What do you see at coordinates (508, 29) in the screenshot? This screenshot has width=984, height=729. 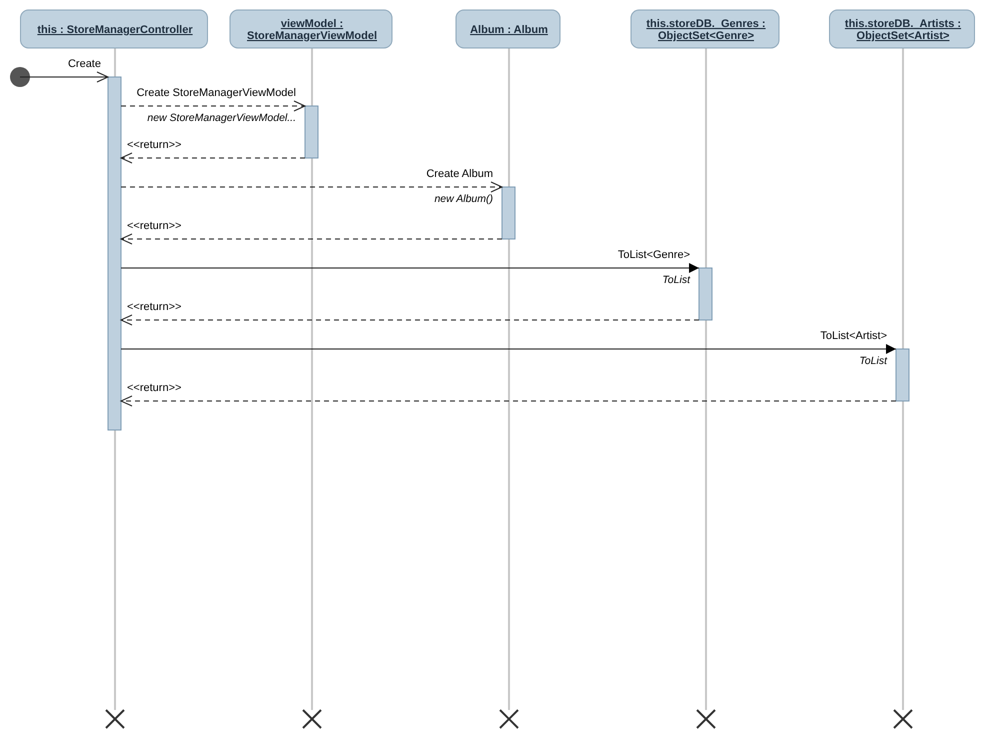 I see `object-box: Album` at bounding box center [508, 29].